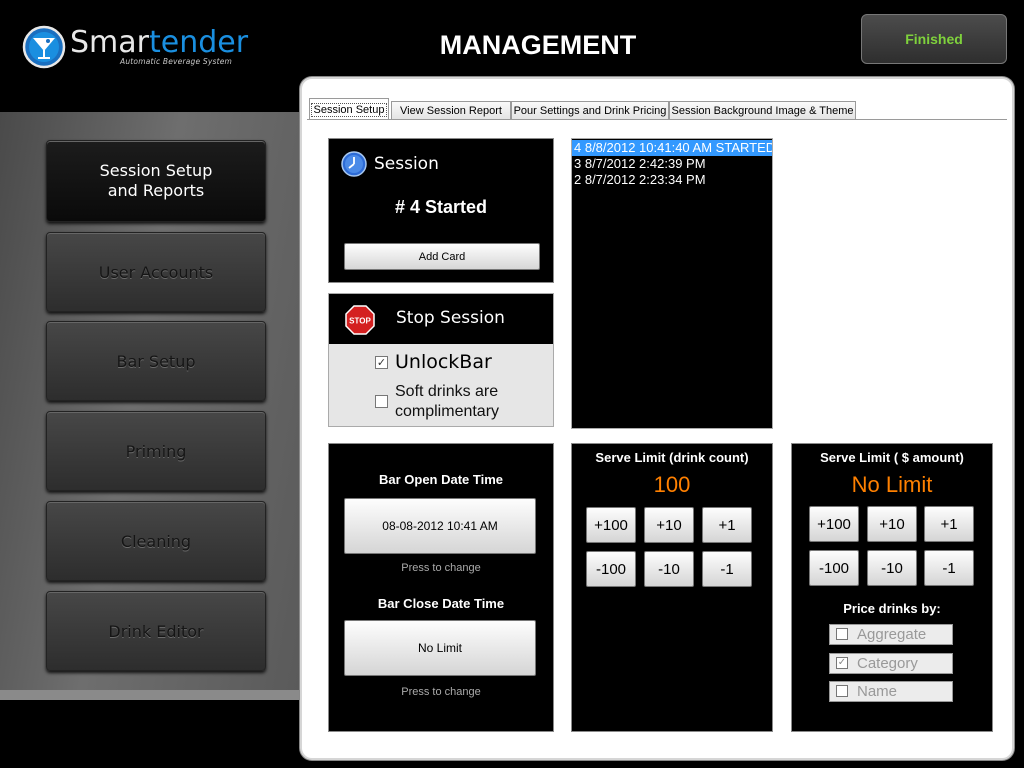 Image resolution: width=1024 pixels, height=768 pixels. What do you see at coordinates (672, 148) in the screenshot?
I see `session-list-item: 4 8/8/2012 10:41:40 AM STARTED` at bounding box center [672, 148].